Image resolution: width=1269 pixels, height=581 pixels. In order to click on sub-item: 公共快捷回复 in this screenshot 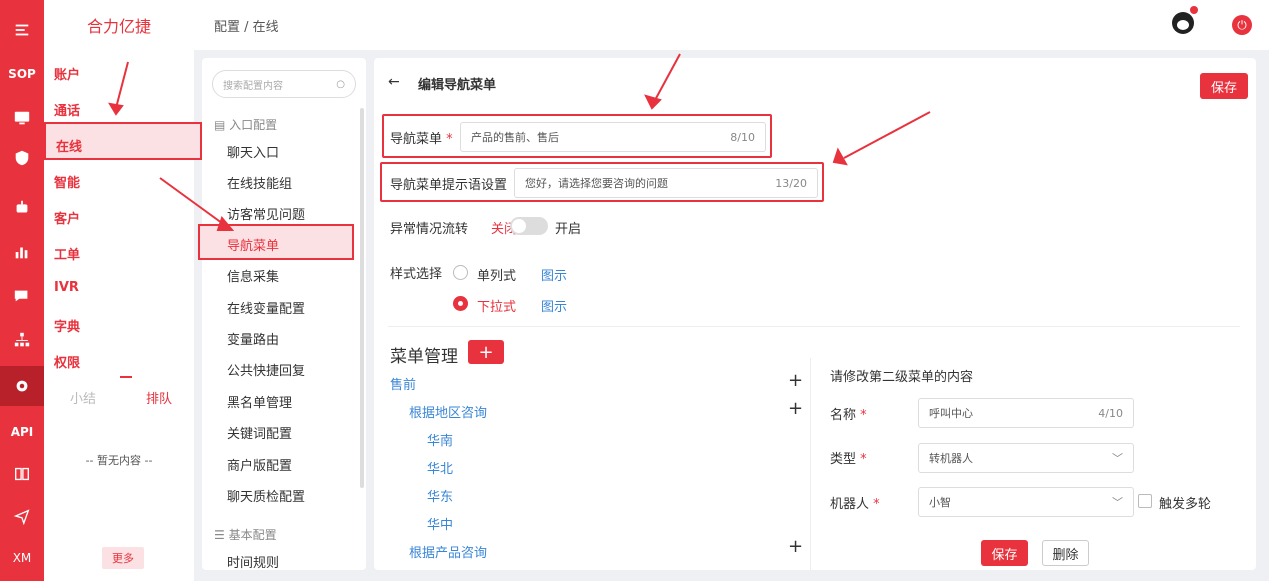, I will do `click(266, 369)`.